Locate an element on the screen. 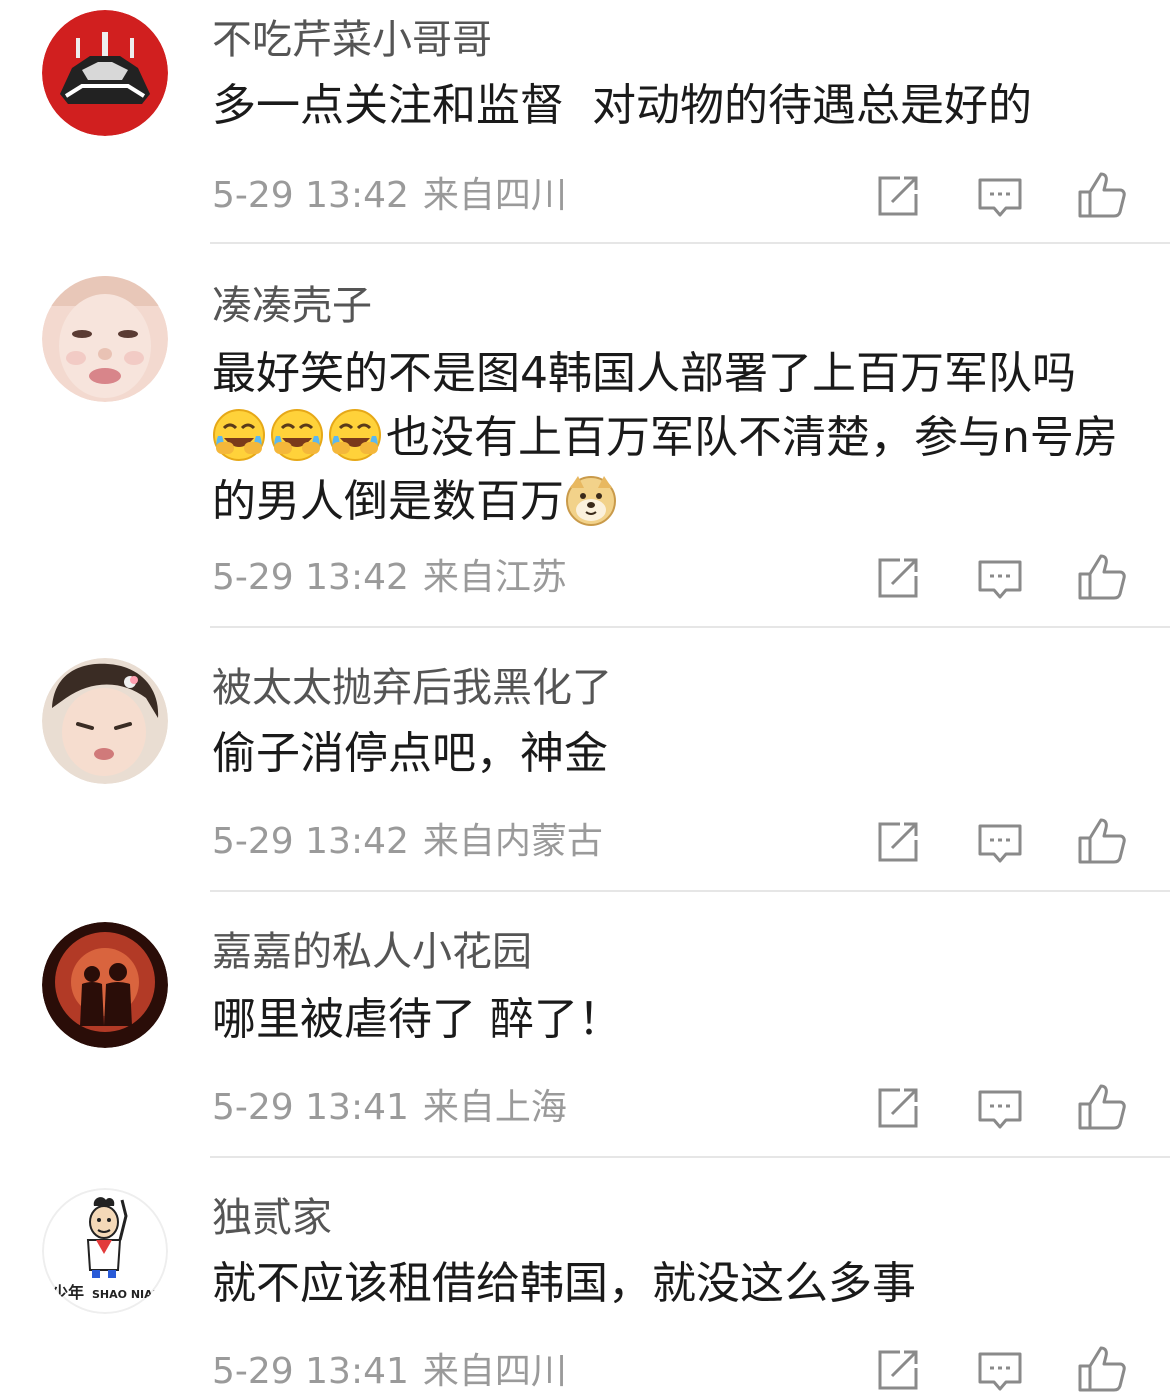  avatar-brand-text: 少年 is located at coordinates (67, 1292).